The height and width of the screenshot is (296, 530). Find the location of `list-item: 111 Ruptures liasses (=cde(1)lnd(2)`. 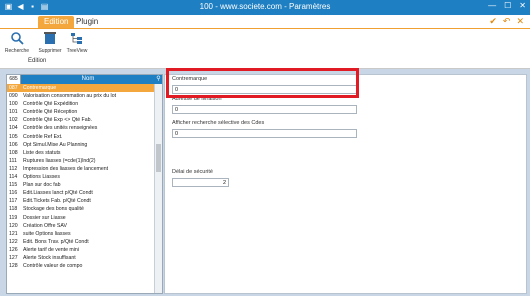

list-item: 111 Ruptures liasses (=cde(1)lnd(2) is located at coordinates (84, 161).